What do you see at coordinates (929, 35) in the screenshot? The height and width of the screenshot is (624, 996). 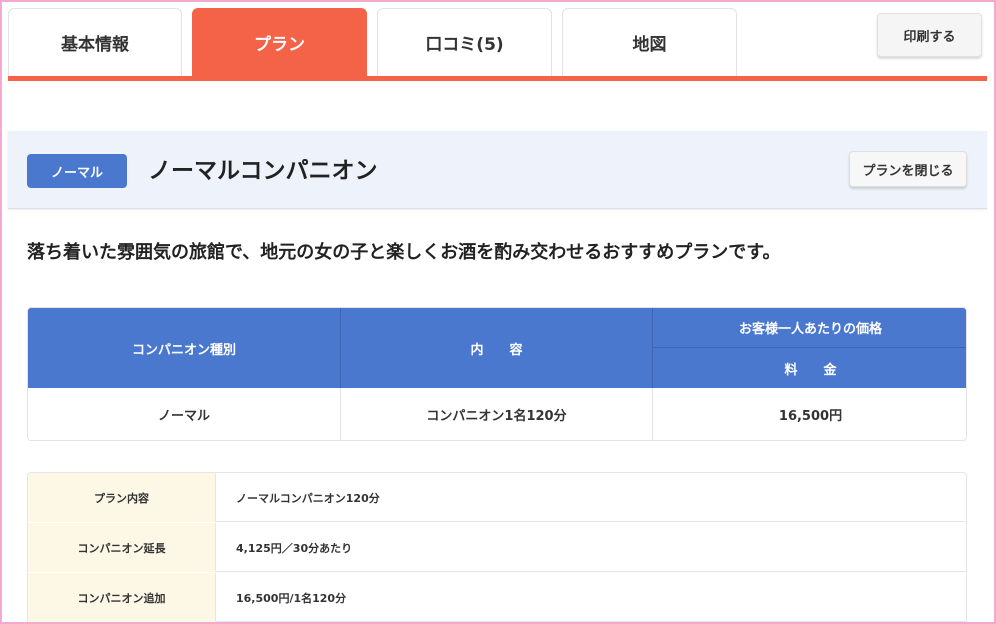 I see `print-button: 印刷する` at bounding box center [929, 35].